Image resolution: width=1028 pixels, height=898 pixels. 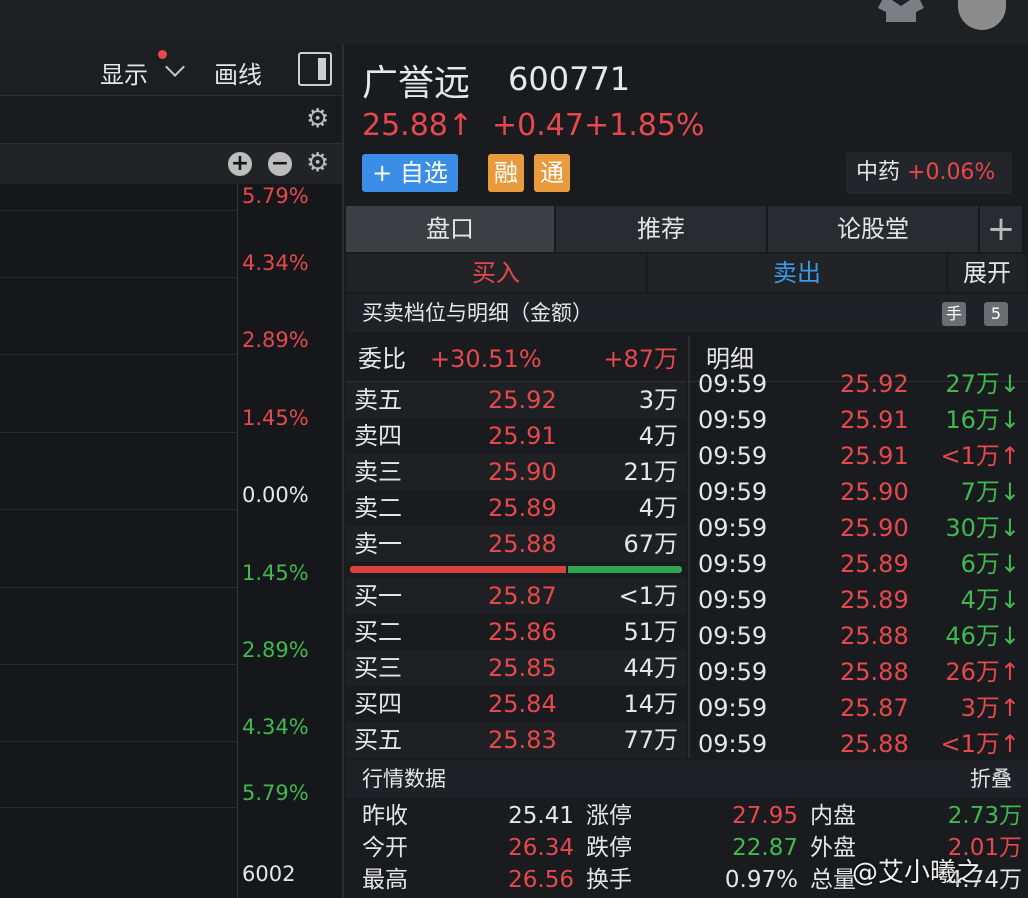 I want to click on bid-ask-ratio-bar, so click(x=516, y=570).